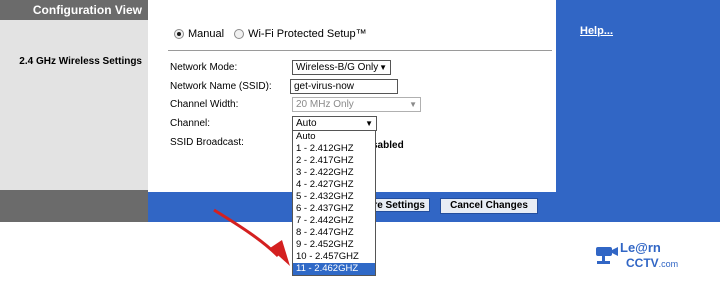 The width and height of the screenshot is (720, 284). Describe the element at coordinates (642, 263) in the screenshot. I see `logo-cctv: CCTV` at that location.